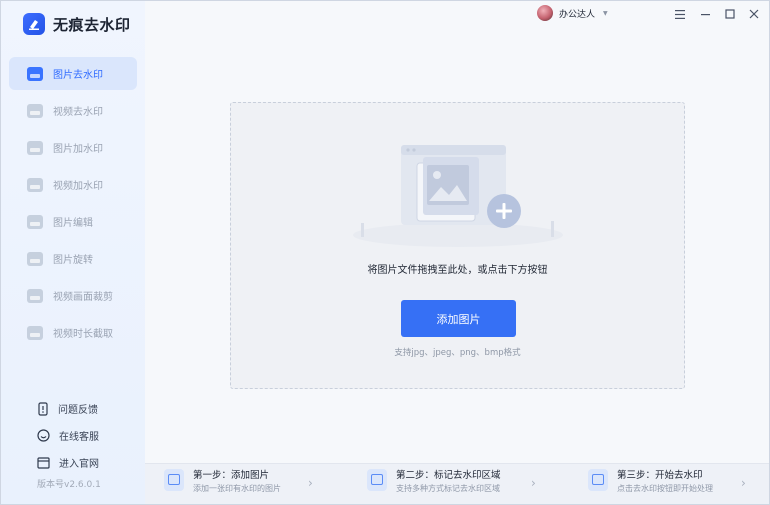 Image resolution: width=770 pixels, height=505 pixels. What do you see at coordinates (78, 186) in the screenshot?
I see `sidebar-item-label: 视频加水印` at bounding box center [78, 186].